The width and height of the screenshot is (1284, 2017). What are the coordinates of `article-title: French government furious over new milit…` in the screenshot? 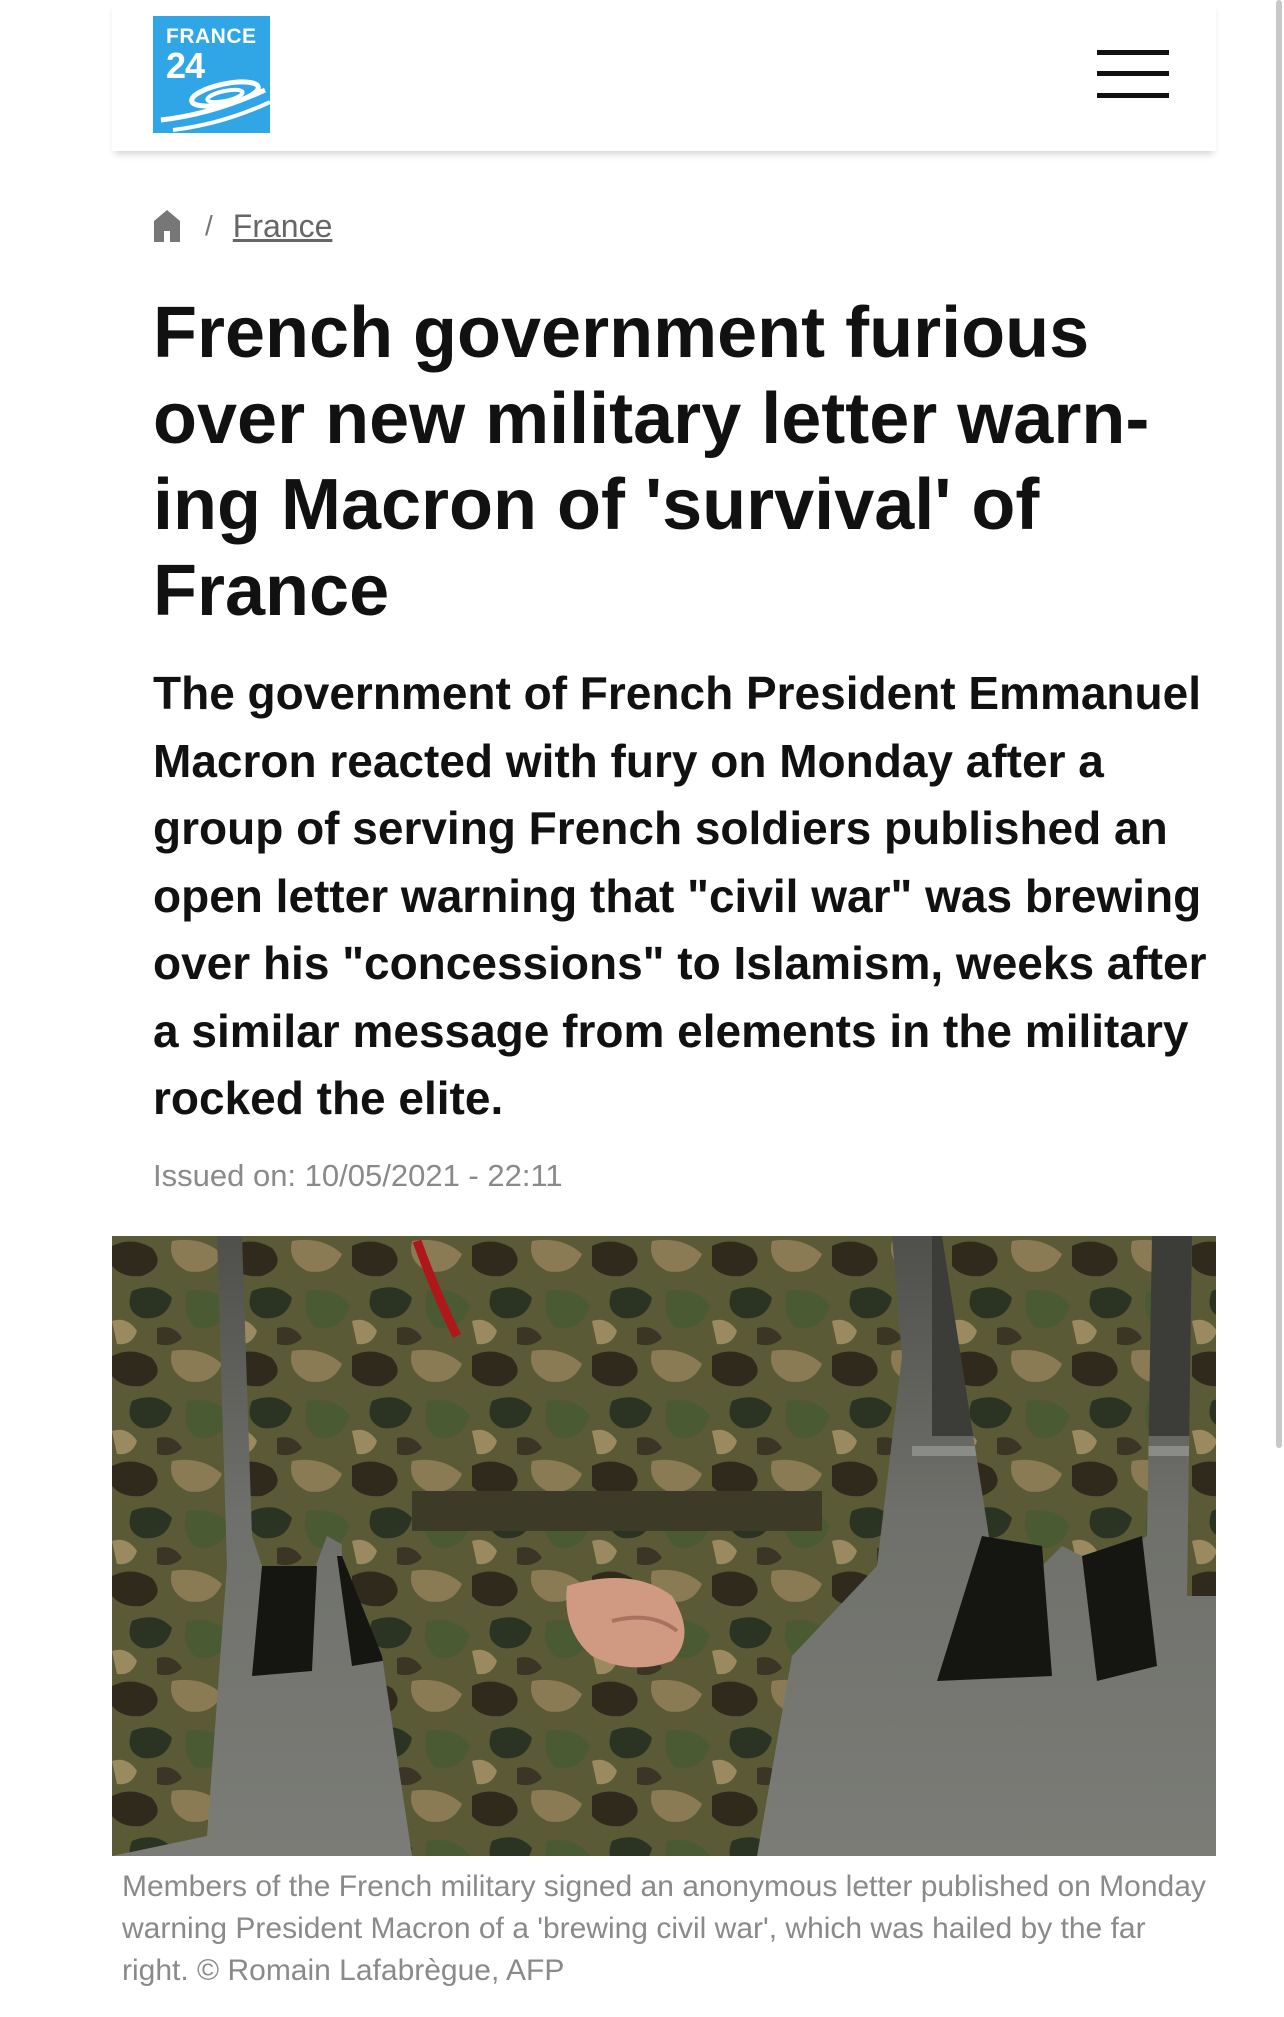 It's located at (651, 462).